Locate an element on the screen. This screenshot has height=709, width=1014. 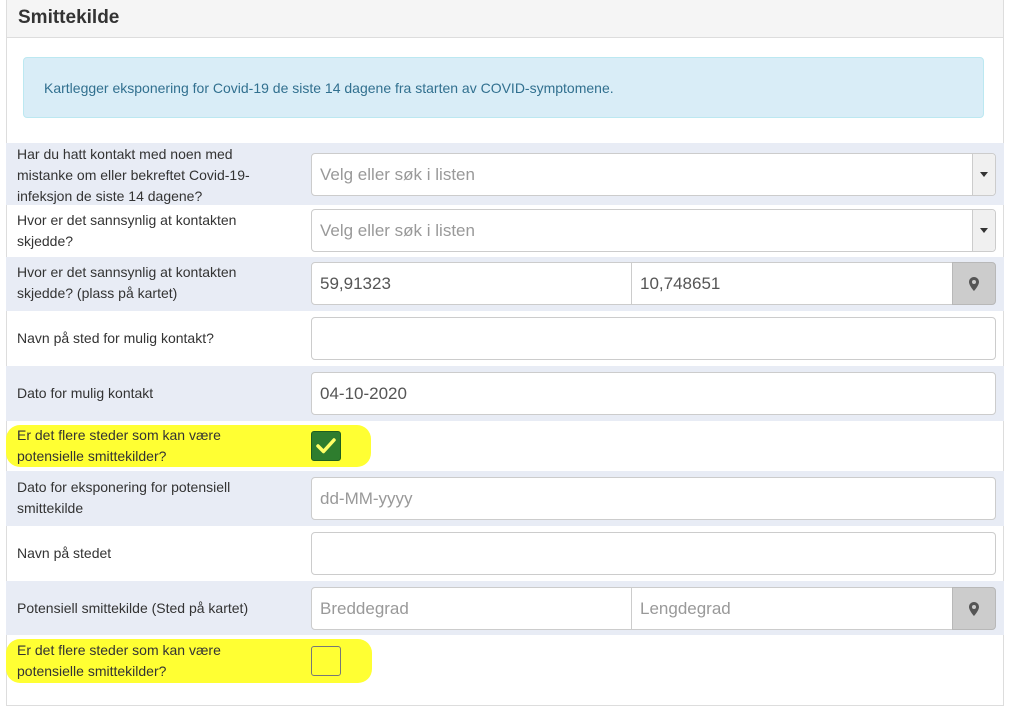
contact-map-pin-button is located at coordinates (974, 283).